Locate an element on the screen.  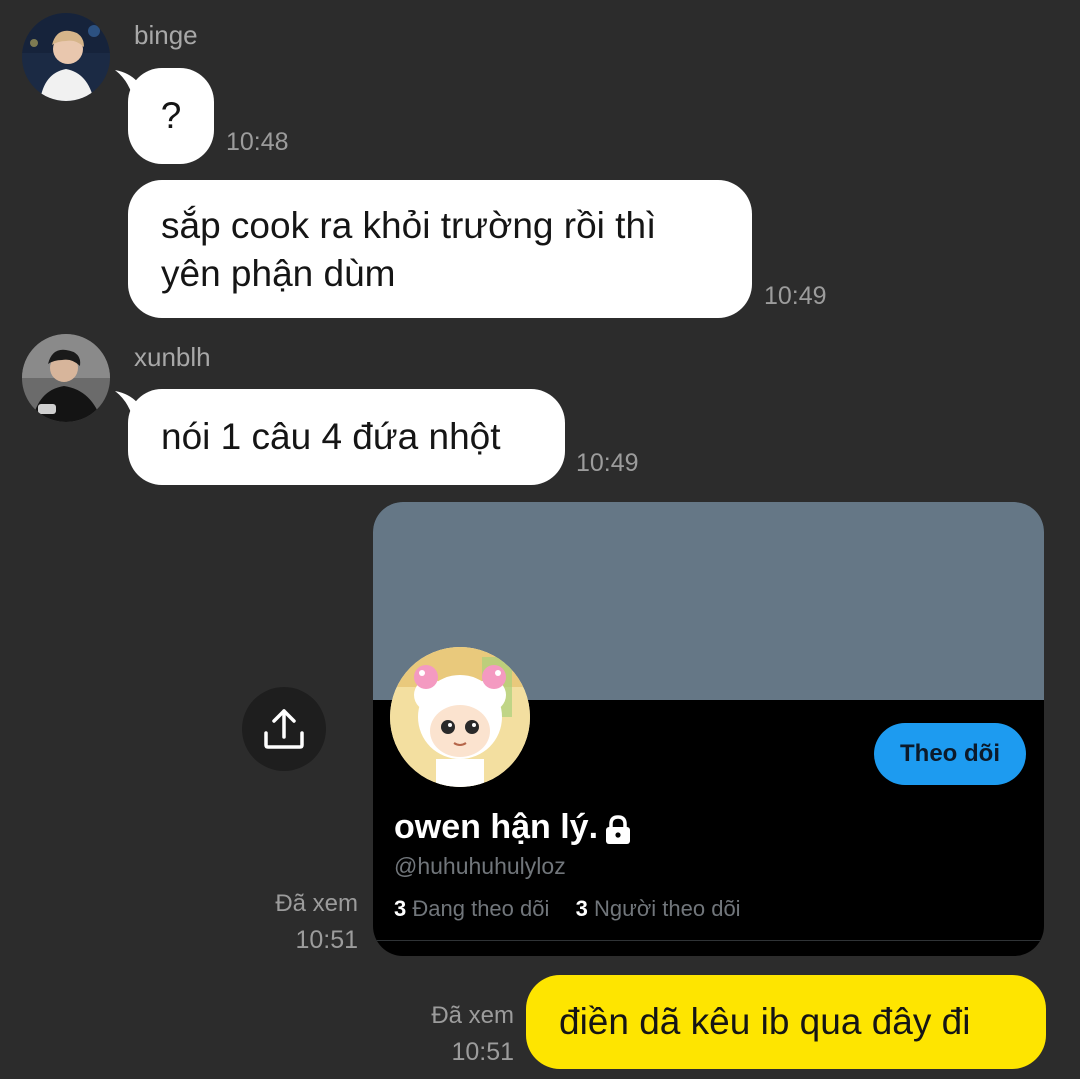
followers-count: 3 is located at coordinates (581, 908).